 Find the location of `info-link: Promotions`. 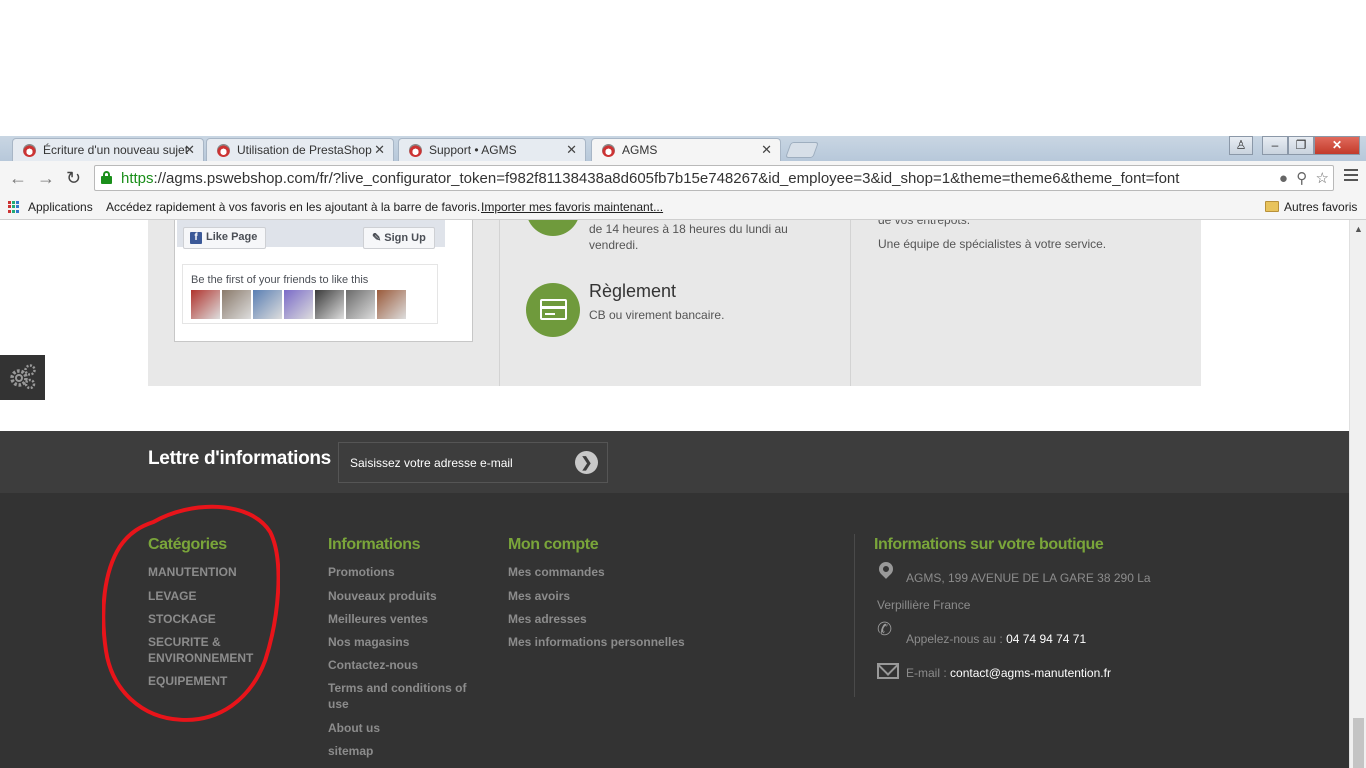

info-link: Promotions is located at coordinates (361, 572).